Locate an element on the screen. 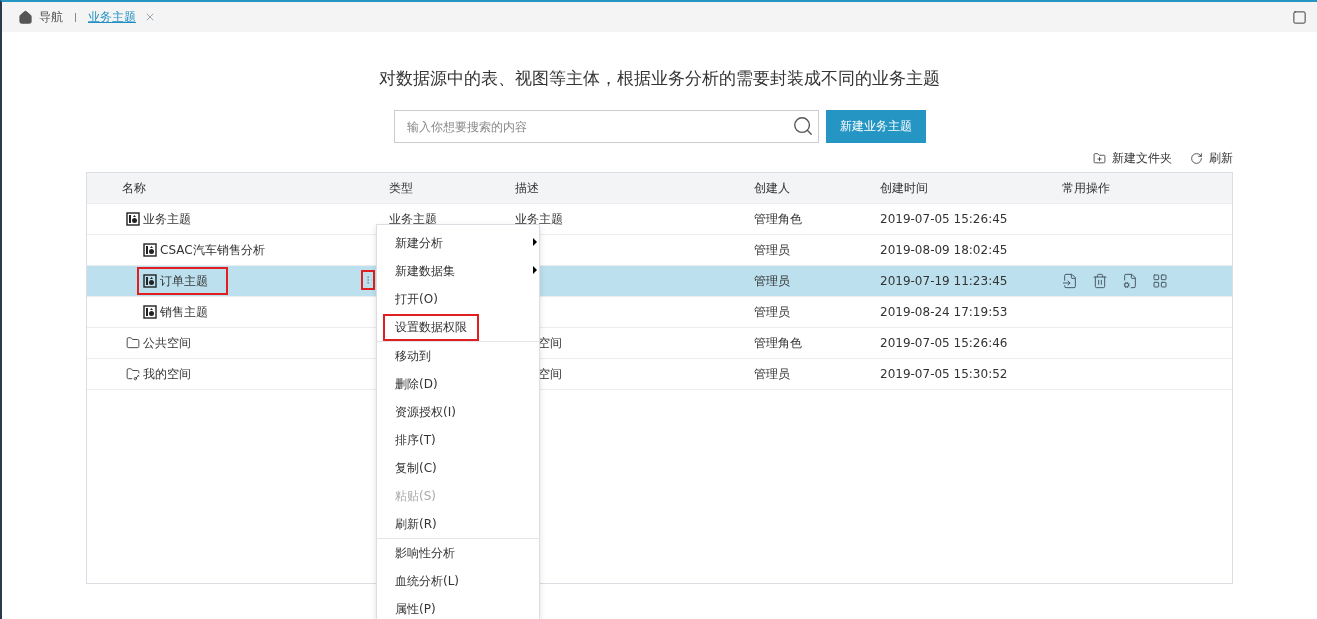 The width and height of the screenshot is (1317, 619). menu-item: 属性(P) is located at coordinates (458, 607).